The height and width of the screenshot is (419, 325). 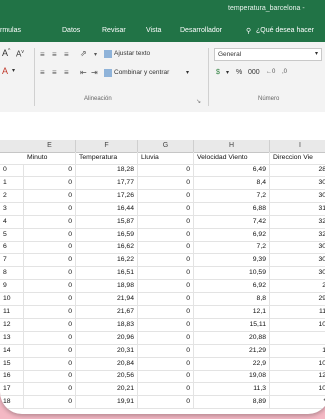 I want to click on temperatura-cell: 20,21, so click(x=107, y=389).